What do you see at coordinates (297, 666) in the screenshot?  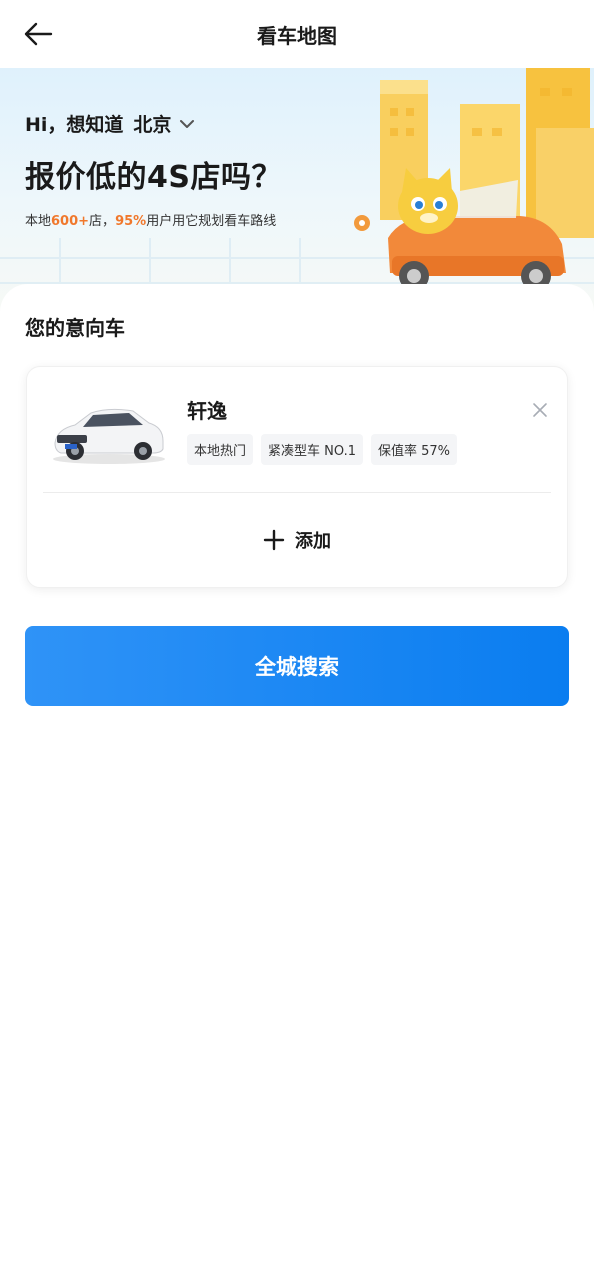 I see `citywide-search-button: 全城搜索` at bounding box center [297, 666].